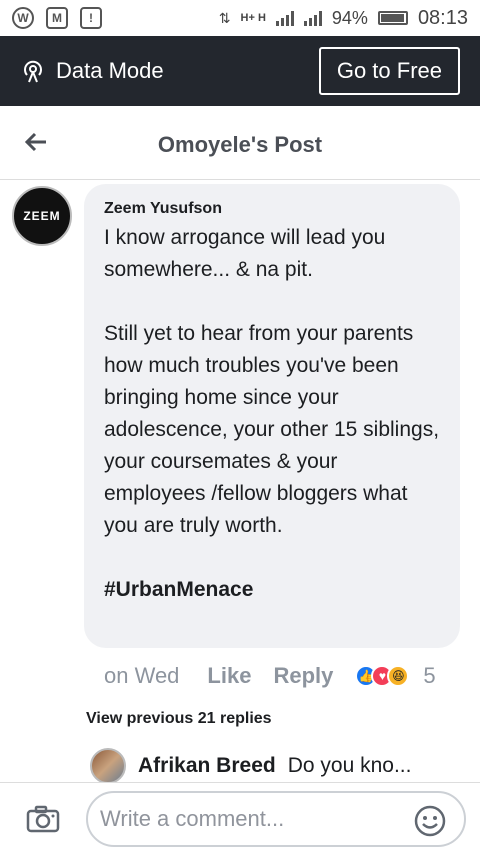  What do you see at coordinates (110, 70) in the screenshot?
I see `data-mode-label: Data Mode` at bounding box center [110, 70].